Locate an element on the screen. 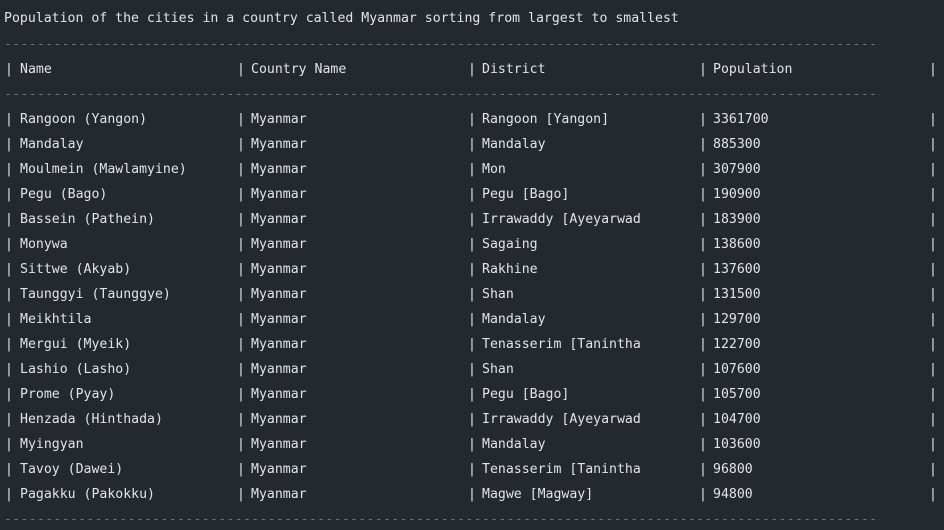 The width and height of the screenshot is (944, 530). cell-population: 105700 is located at coordinates (737, 394).